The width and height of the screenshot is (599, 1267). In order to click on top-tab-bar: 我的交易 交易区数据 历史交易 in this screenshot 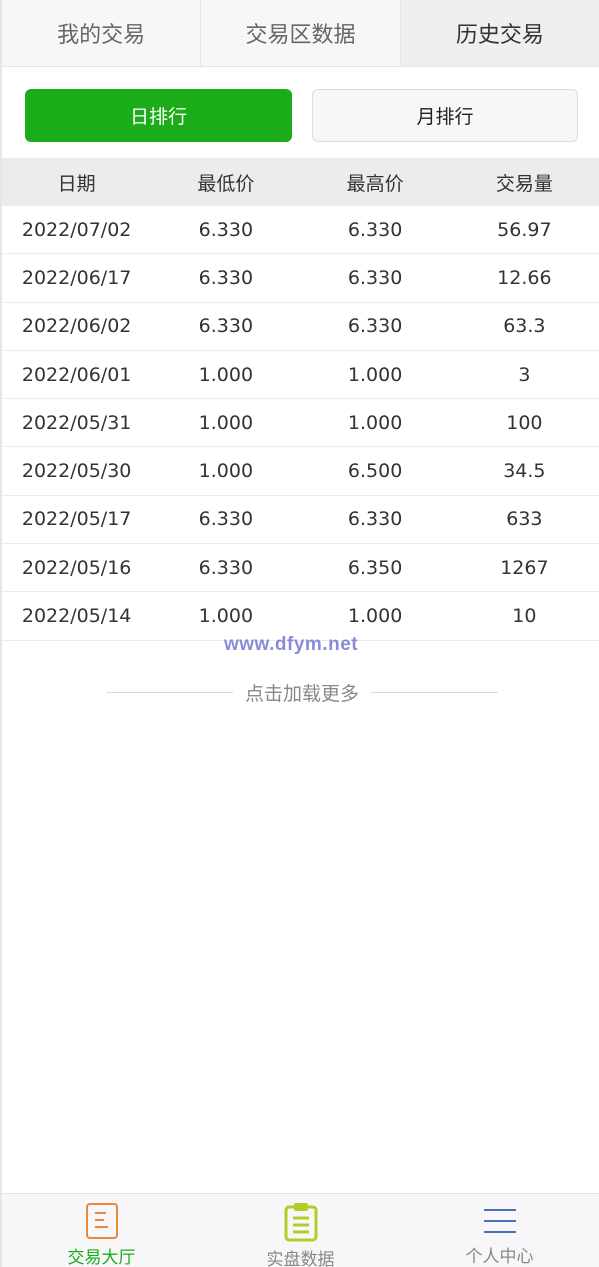, I will do `click(300, 33)`.